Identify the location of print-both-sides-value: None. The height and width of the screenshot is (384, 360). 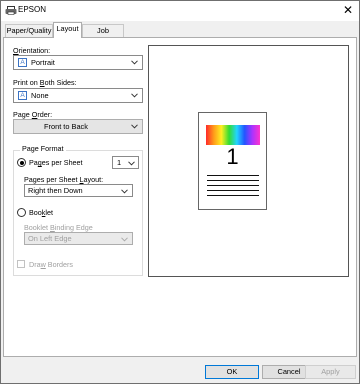
(40, 95).